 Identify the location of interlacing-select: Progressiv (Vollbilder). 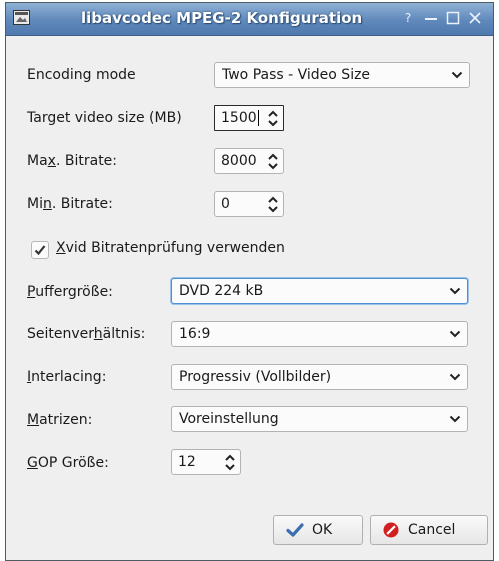
(319, 377).